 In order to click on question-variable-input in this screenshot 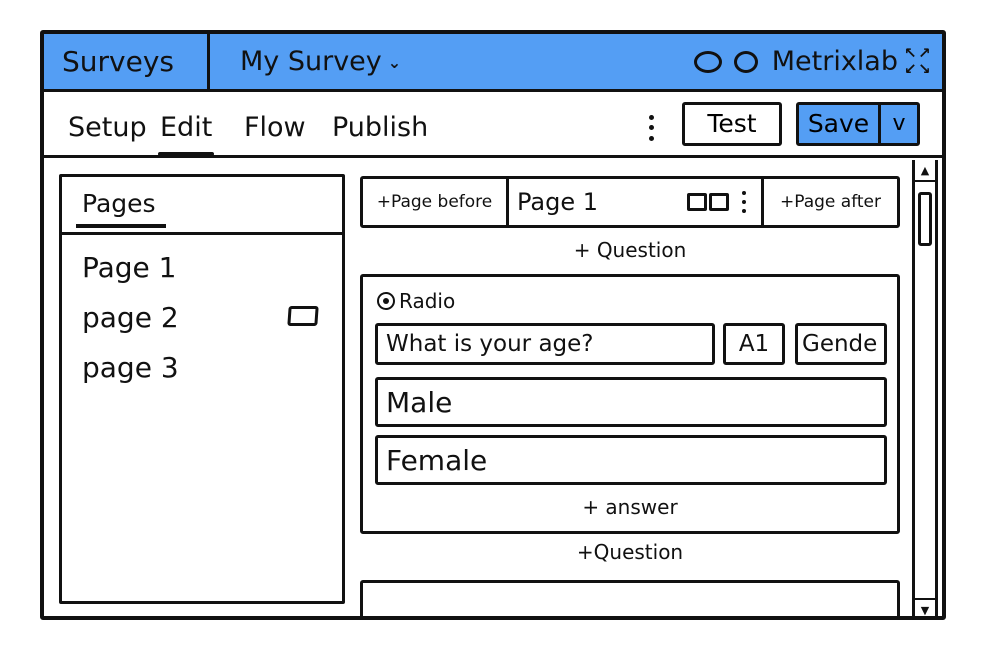, I will do `click(841, 344)`.